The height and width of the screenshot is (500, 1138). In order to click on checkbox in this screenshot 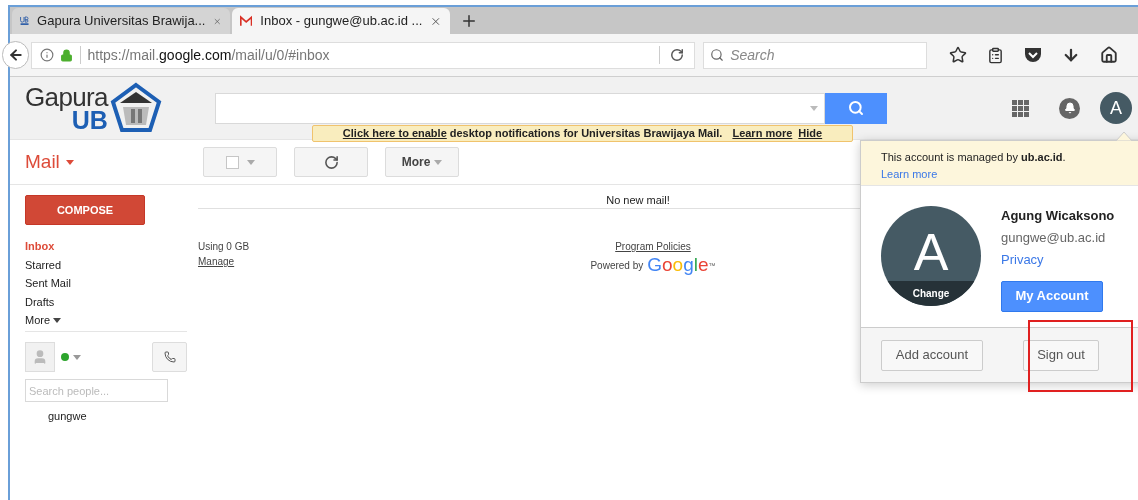, I will do `click(232, 162)`.